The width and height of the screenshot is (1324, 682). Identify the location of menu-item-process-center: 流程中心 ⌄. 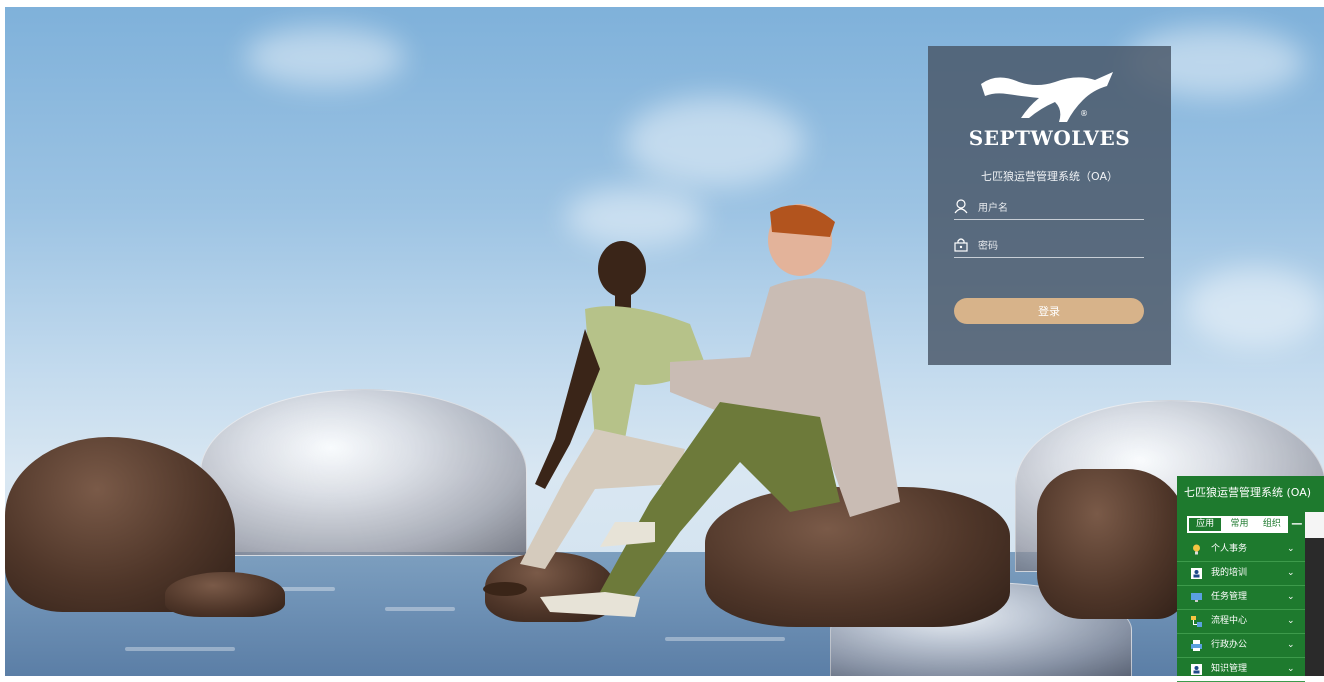
(1241, 622).